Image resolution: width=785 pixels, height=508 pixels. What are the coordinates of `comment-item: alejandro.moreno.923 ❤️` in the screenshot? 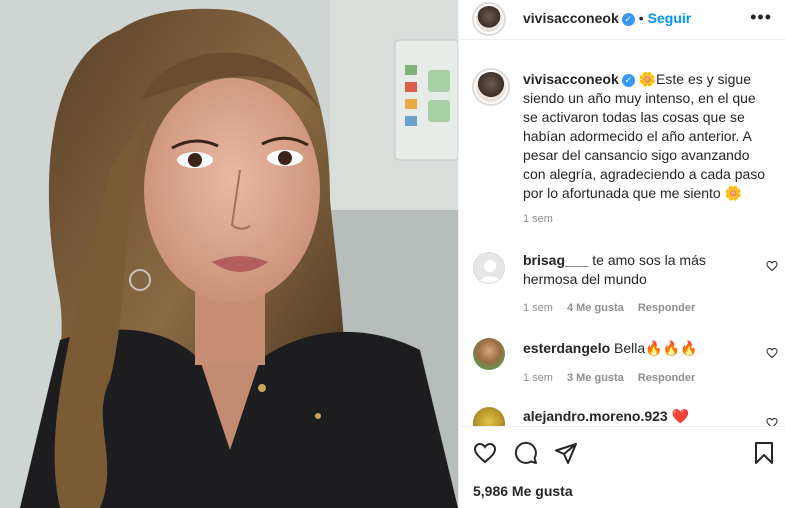 It's located at (628, 416).